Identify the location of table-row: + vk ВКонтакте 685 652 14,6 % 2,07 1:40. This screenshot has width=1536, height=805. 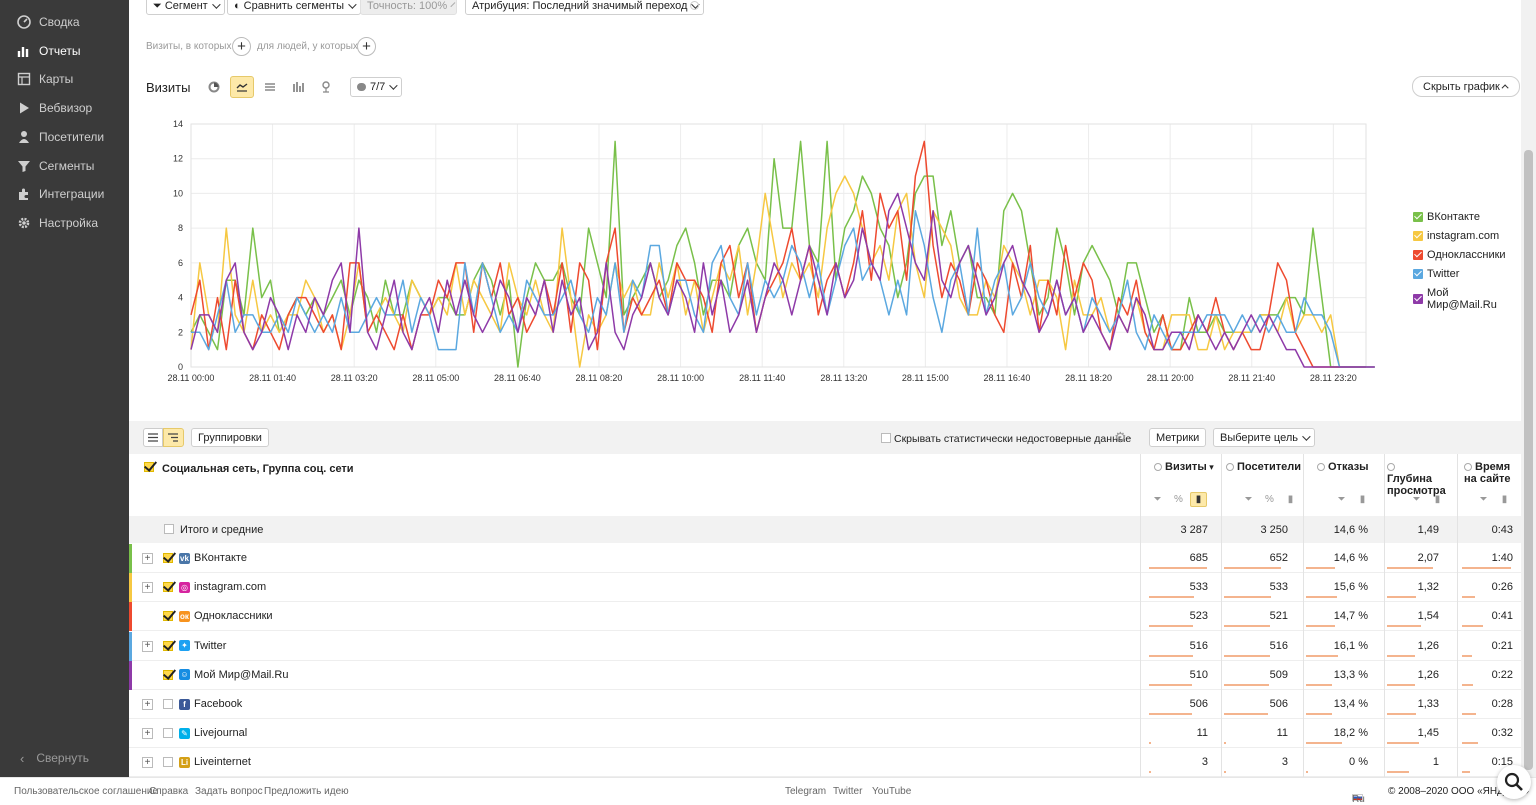
(825, 558).